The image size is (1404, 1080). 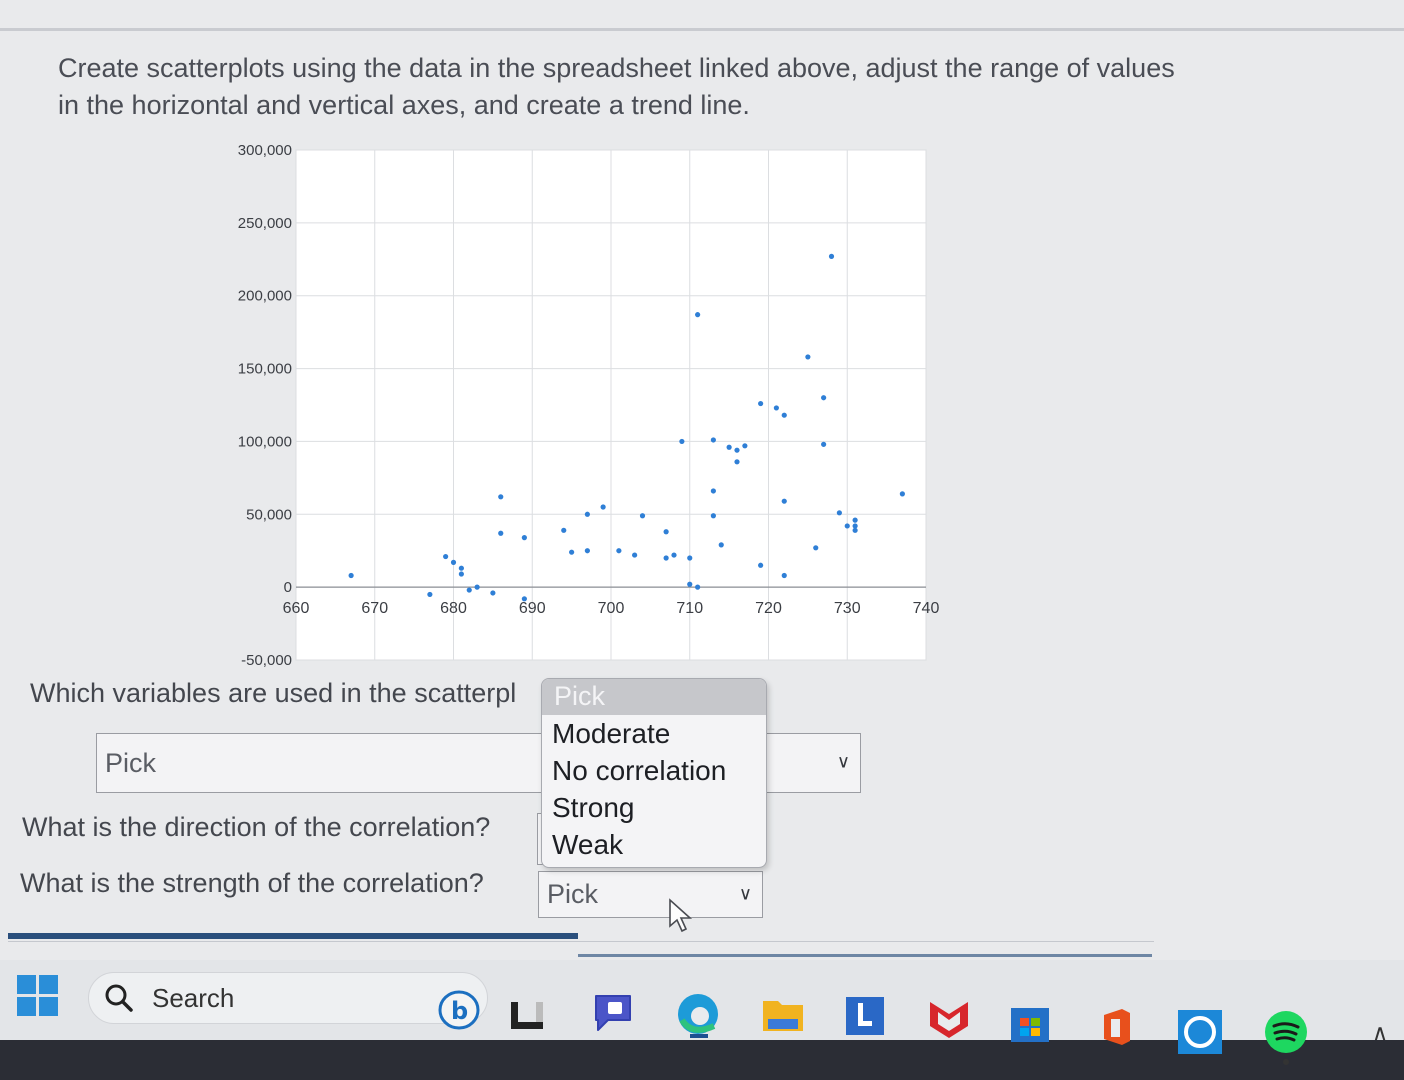 What do you see at coordinates (288, 587) in the screenshot?
I see `y-tick-label: 0` at bounding box center [288, 587].